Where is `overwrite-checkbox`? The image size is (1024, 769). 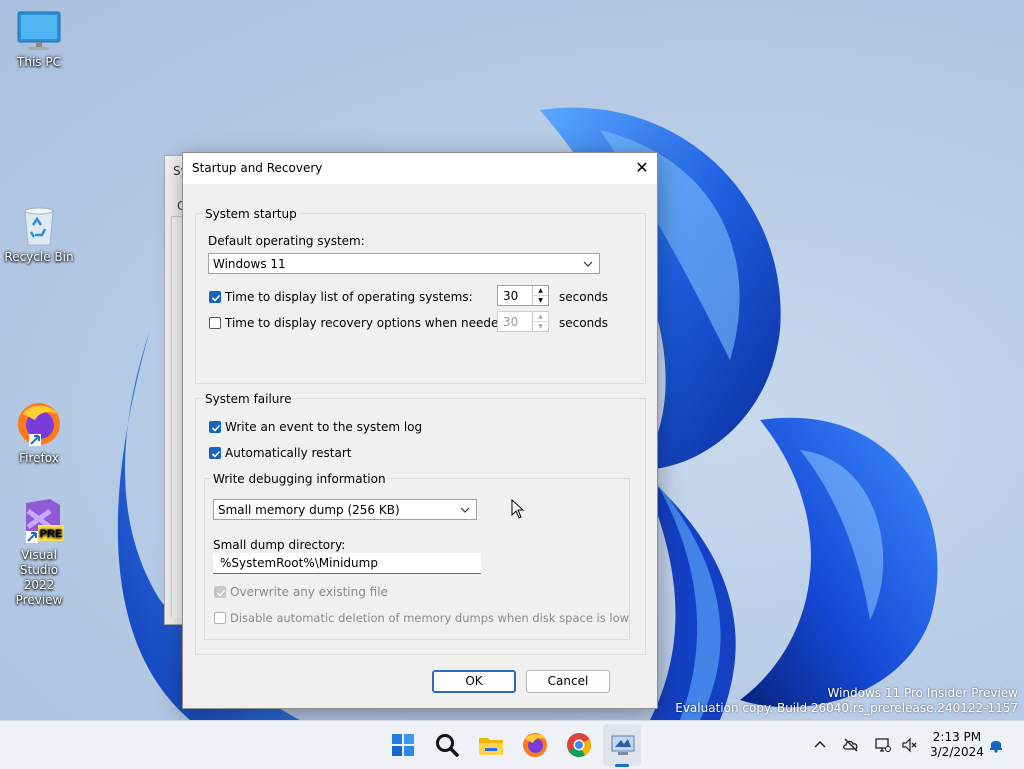 overwrite-checkbox is located at coordinates (220, 592).